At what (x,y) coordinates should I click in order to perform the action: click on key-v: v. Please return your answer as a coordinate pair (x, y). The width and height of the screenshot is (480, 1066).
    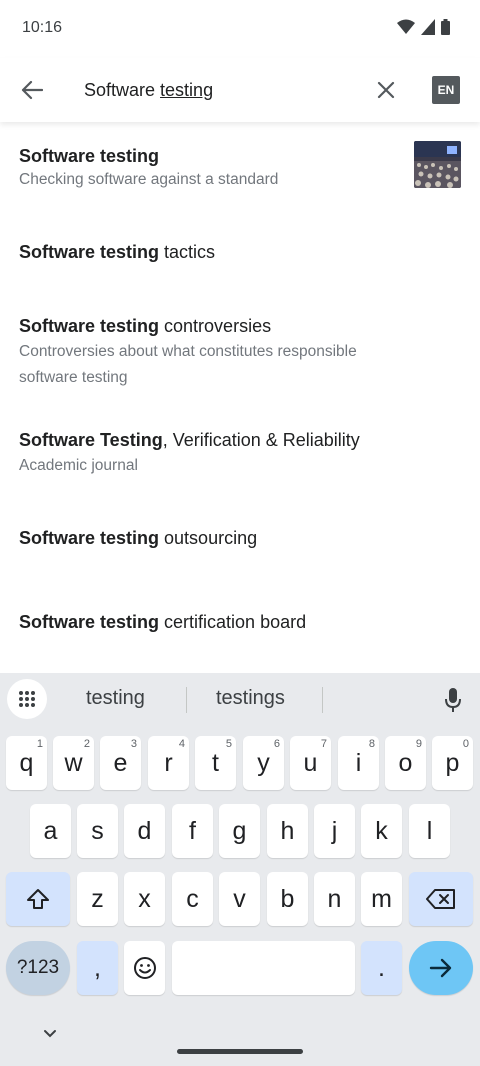
    Looking at the image, I should click on (239, 899).